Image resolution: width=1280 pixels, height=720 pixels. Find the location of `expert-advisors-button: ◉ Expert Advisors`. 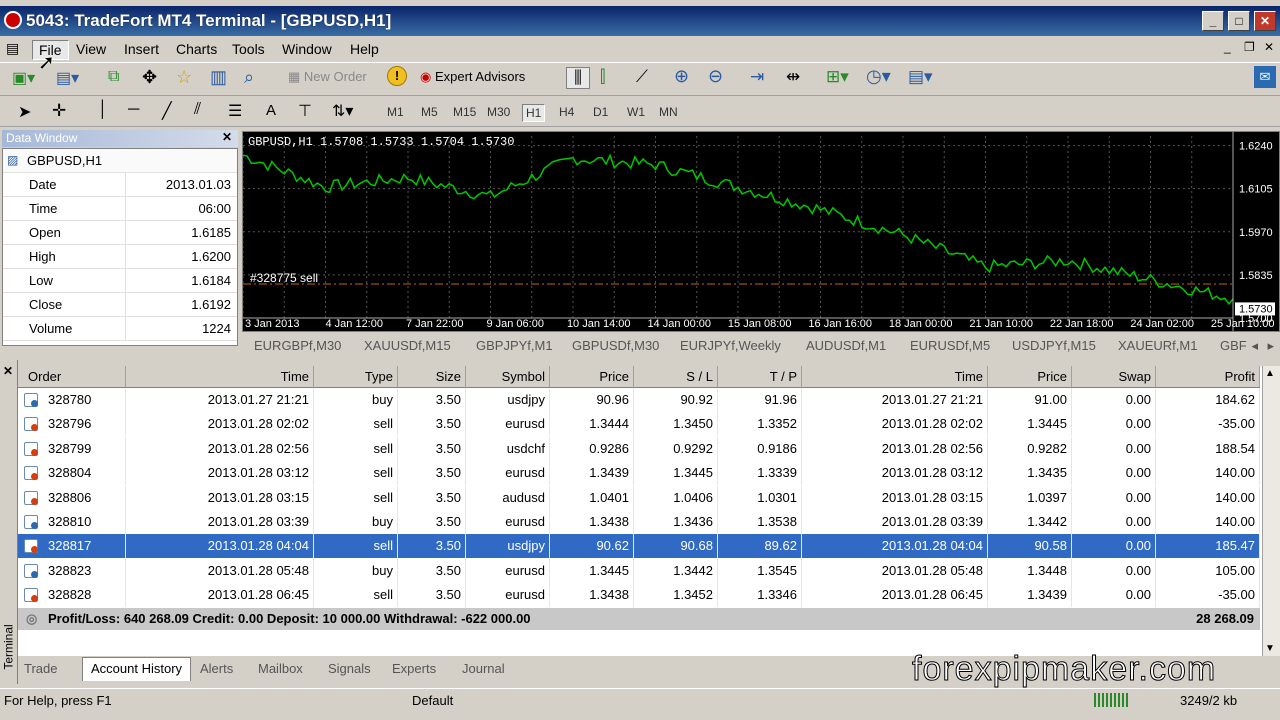

expert-advisors-button: ◉ Expert Advisors is located at coordinates (472, 77).